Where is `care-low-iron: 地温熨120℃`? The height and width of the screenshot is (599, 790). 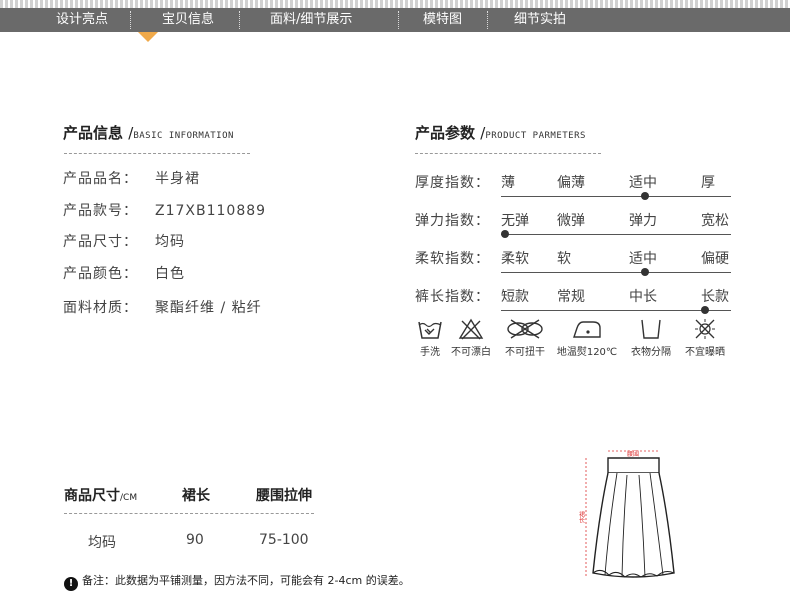
care-low-iron: 地温熨120℃ is located at coordinates (587, 338).